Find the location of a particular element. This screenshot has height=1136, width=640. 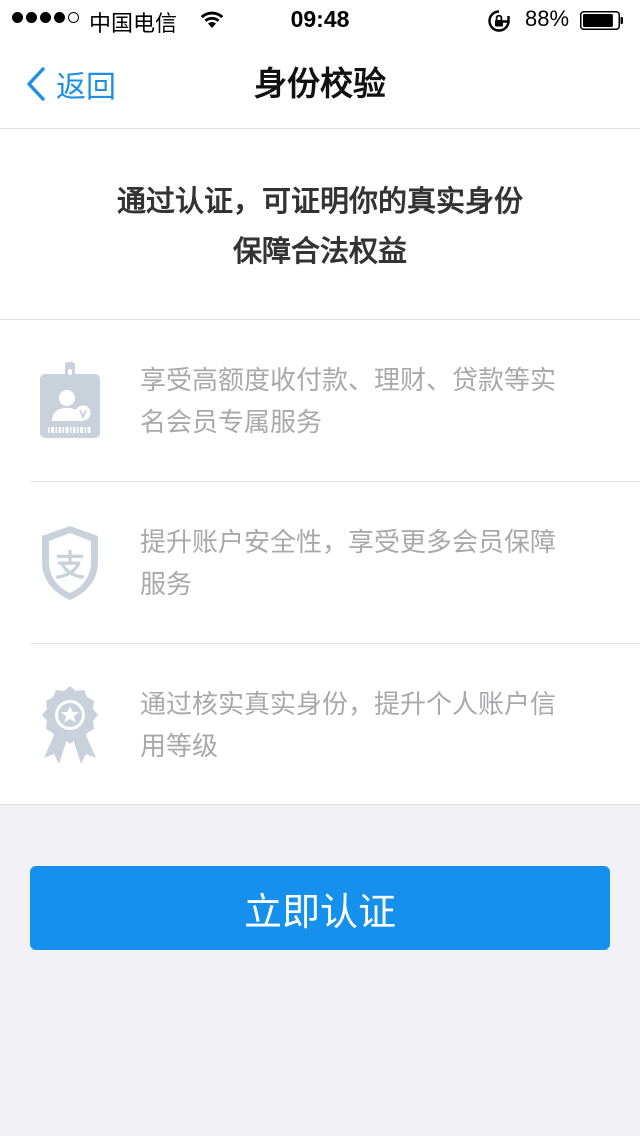

award-ribbon-icon is located at coordinates (70, 725).